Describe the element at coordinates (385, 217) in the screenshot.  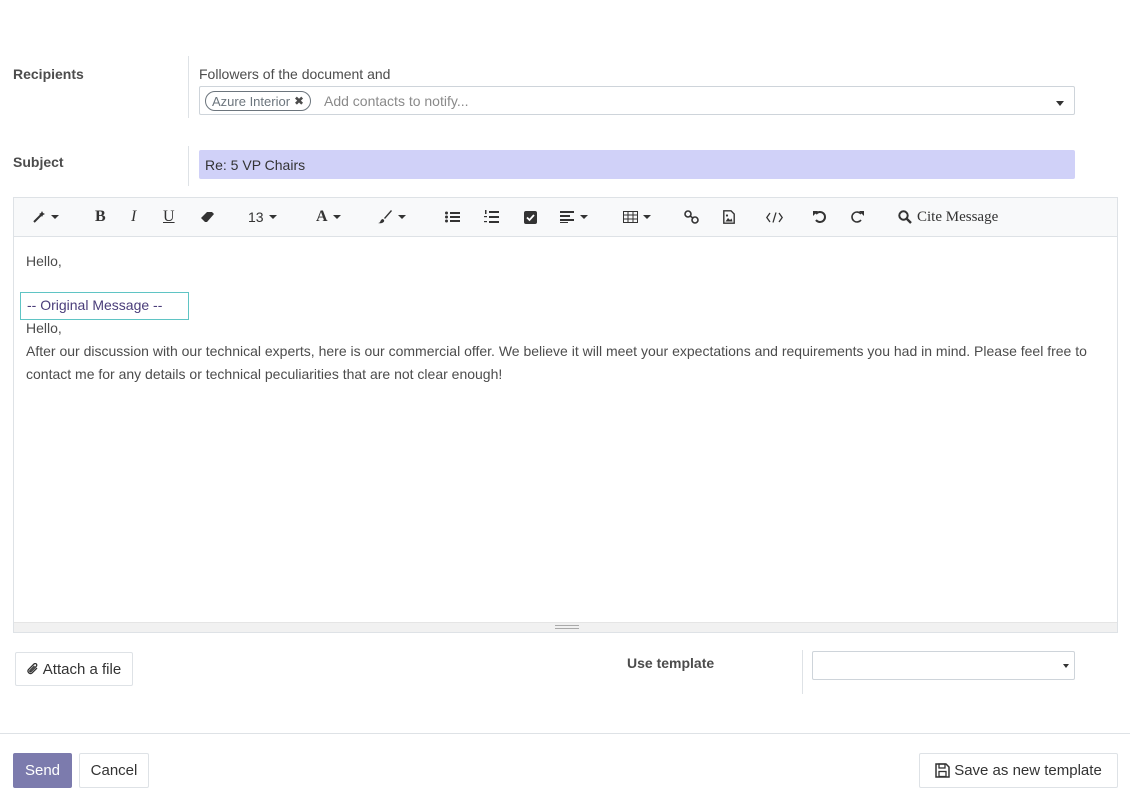
I see `paint-brush-icon` at that location.